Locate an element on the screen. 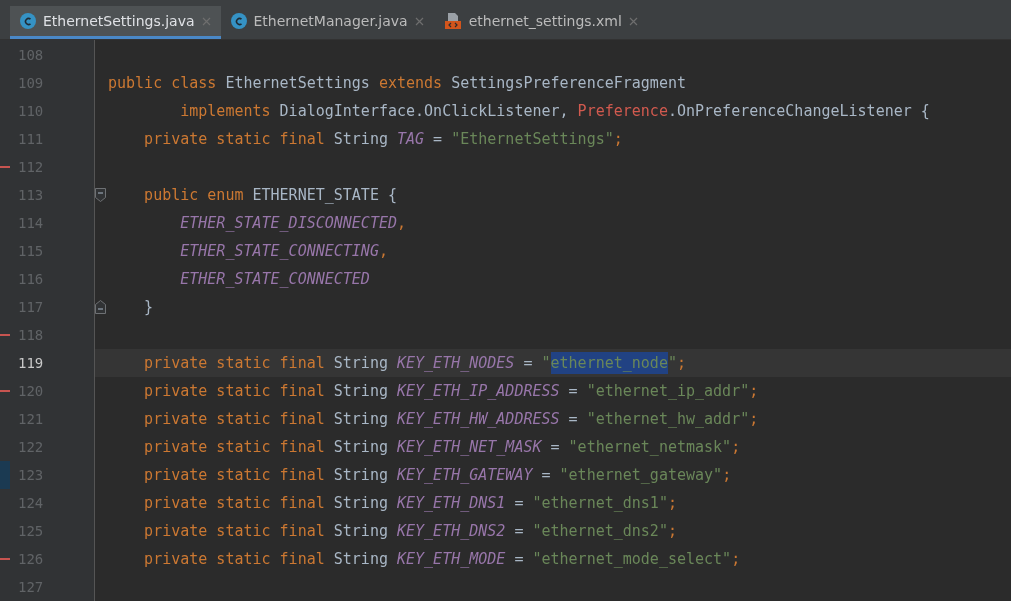 Image resolution: width=1011 pixels, height=601 pixels. code-token: ETHER_STATE_CONNECTING is located at coordinates (279, 251).